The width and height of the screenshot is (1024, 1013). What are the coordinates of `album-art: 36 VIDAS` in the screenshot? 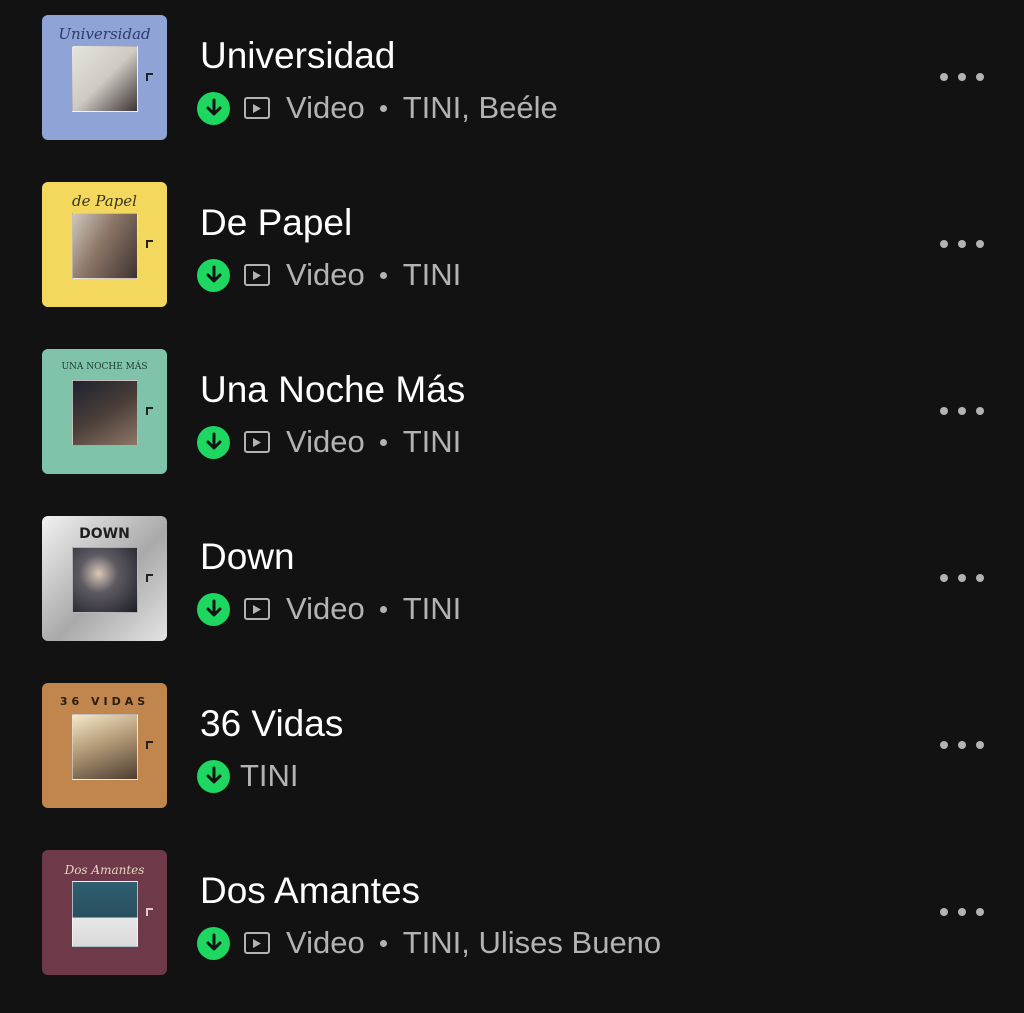 It's located at (104, 745).